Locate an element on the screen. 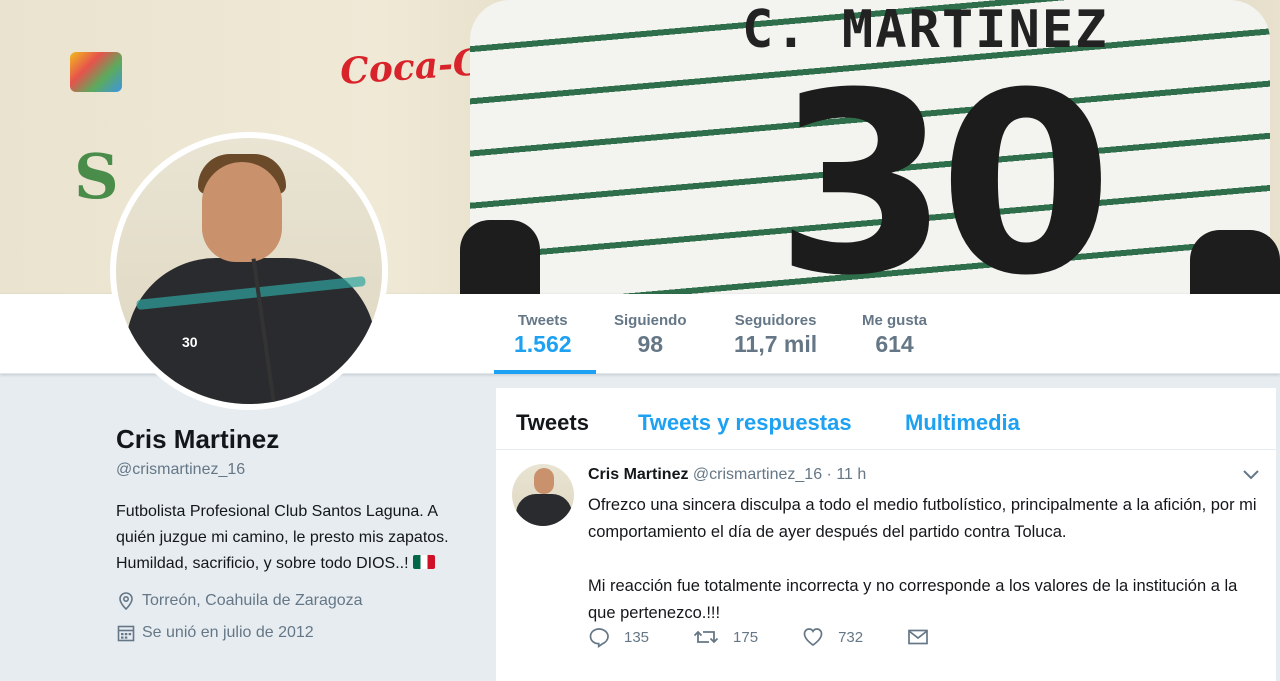 This screenshot has height=681, width=1280. tweet-header: Cris Martinez @crismartinez_16 · 11 h is located at coordinates (727, 475).